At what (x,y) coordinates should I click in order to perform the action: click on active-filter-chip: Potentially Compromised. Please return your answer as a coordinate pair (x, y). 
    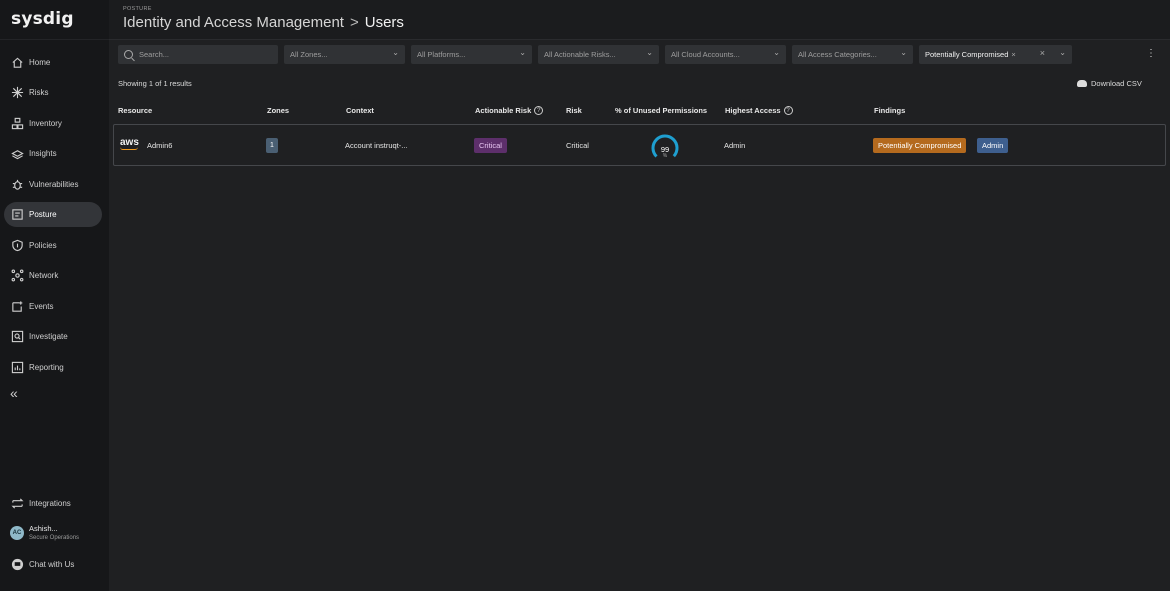
    Looking at the image, I should click on (967, 54).